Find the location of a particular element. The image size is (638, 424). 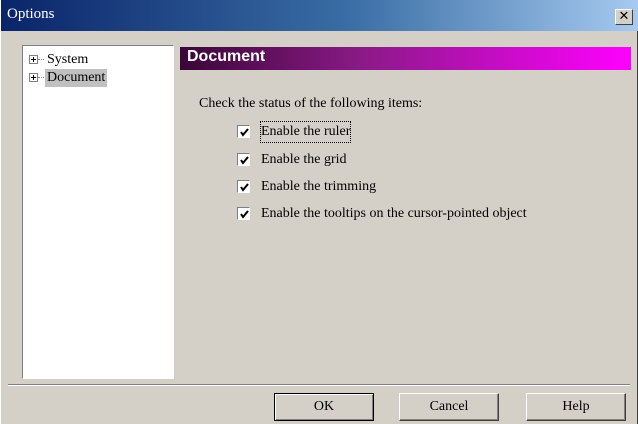

close-button: ✕ is located at coordinates (624, 17).